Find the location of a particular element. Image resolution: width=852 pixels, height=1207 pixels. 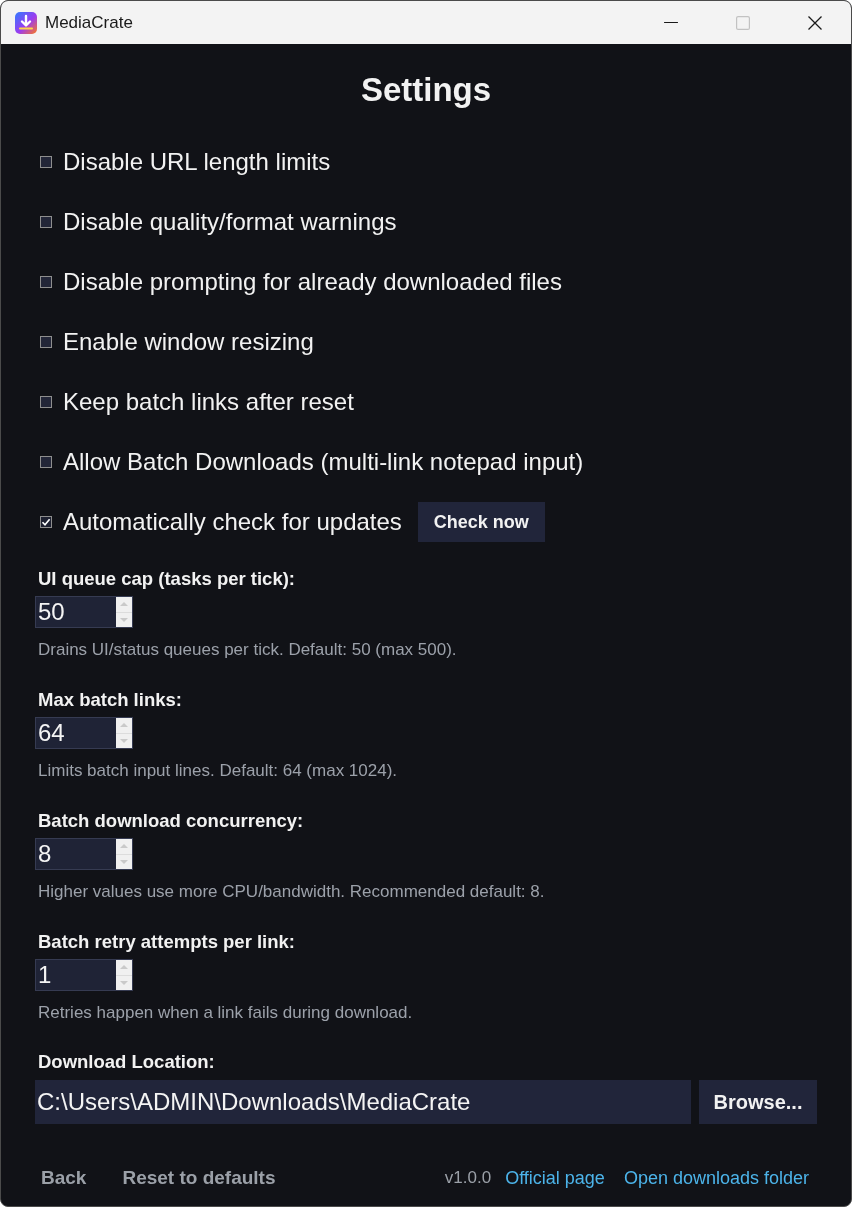

check-now-button: Check now is located at coordinates (481, 522).